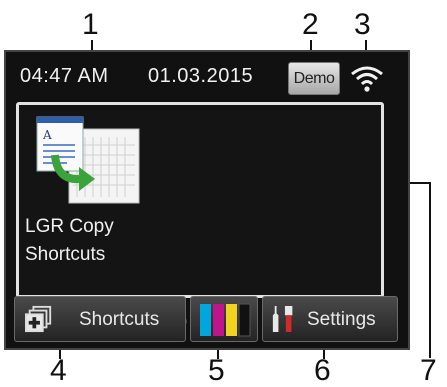 Image resolution: width=447 pixels, height=387 pixels. Describe the element at coordinates (47, 135) in the screenshot. I see `svg-text: A` at that location.